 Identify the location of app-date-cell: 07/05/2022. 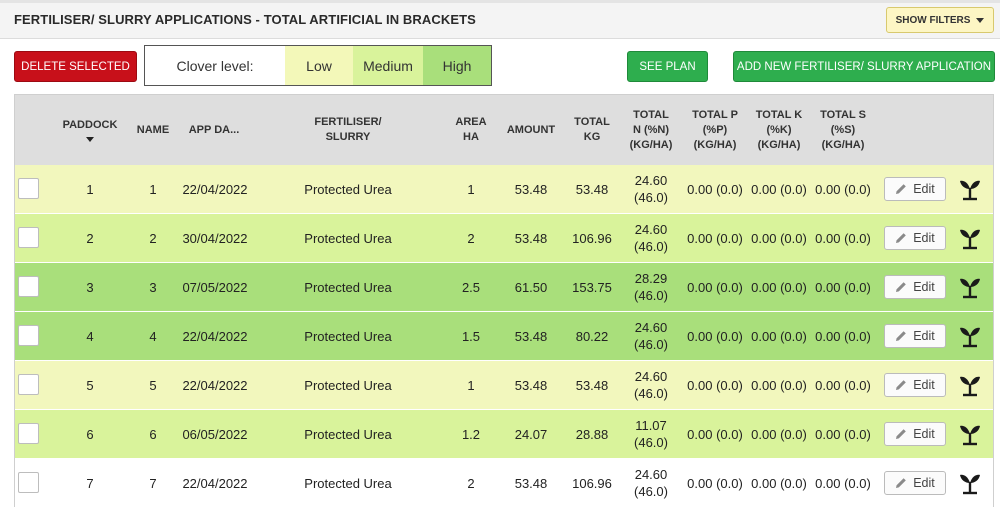
(215, 287).